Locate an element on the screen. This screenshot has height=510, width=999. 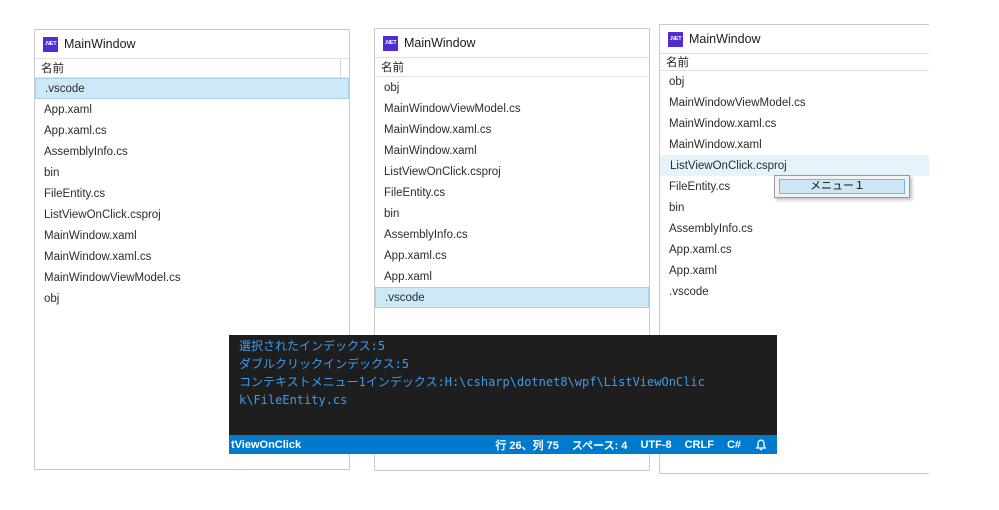
bell-icon is located at coordinates (761, 445).